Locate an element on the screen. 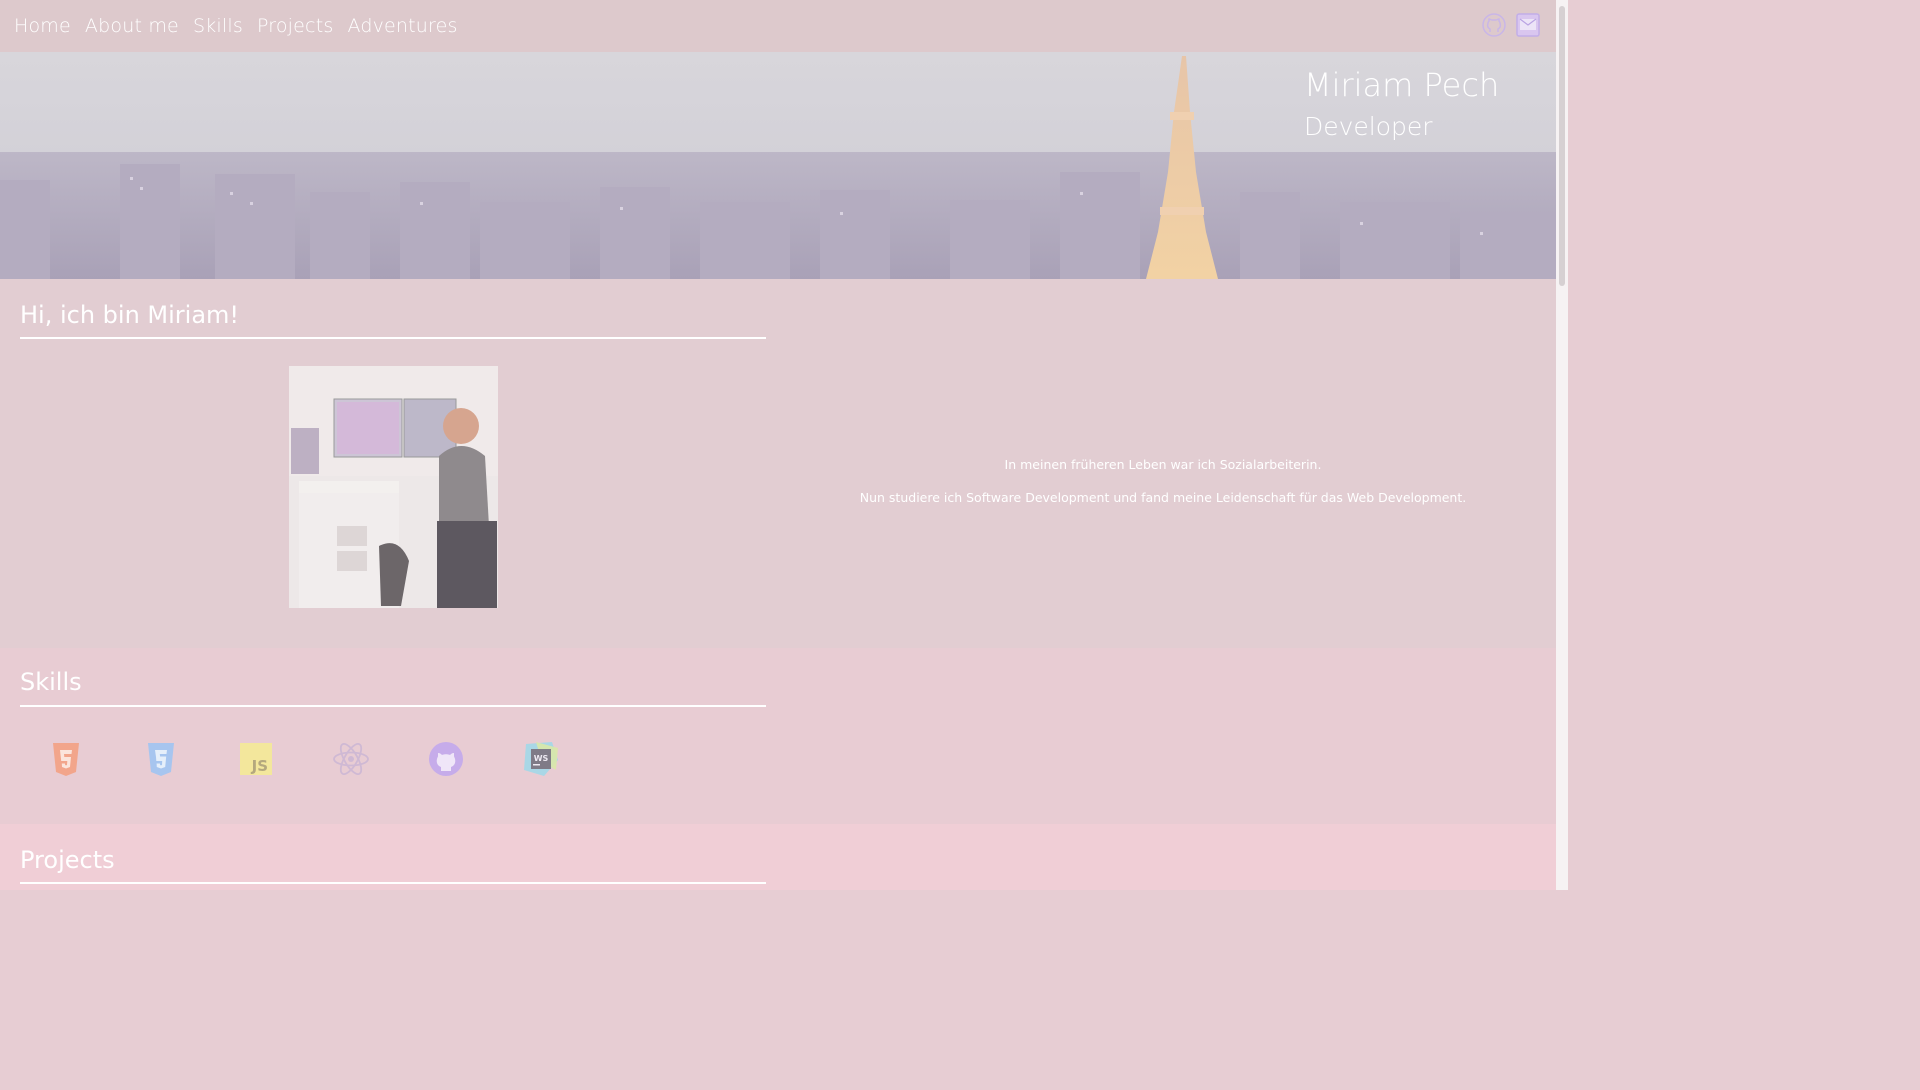 This screenshot has width=1920, height=1090. javascript-icon: JS is located at coordinates (256, 759).